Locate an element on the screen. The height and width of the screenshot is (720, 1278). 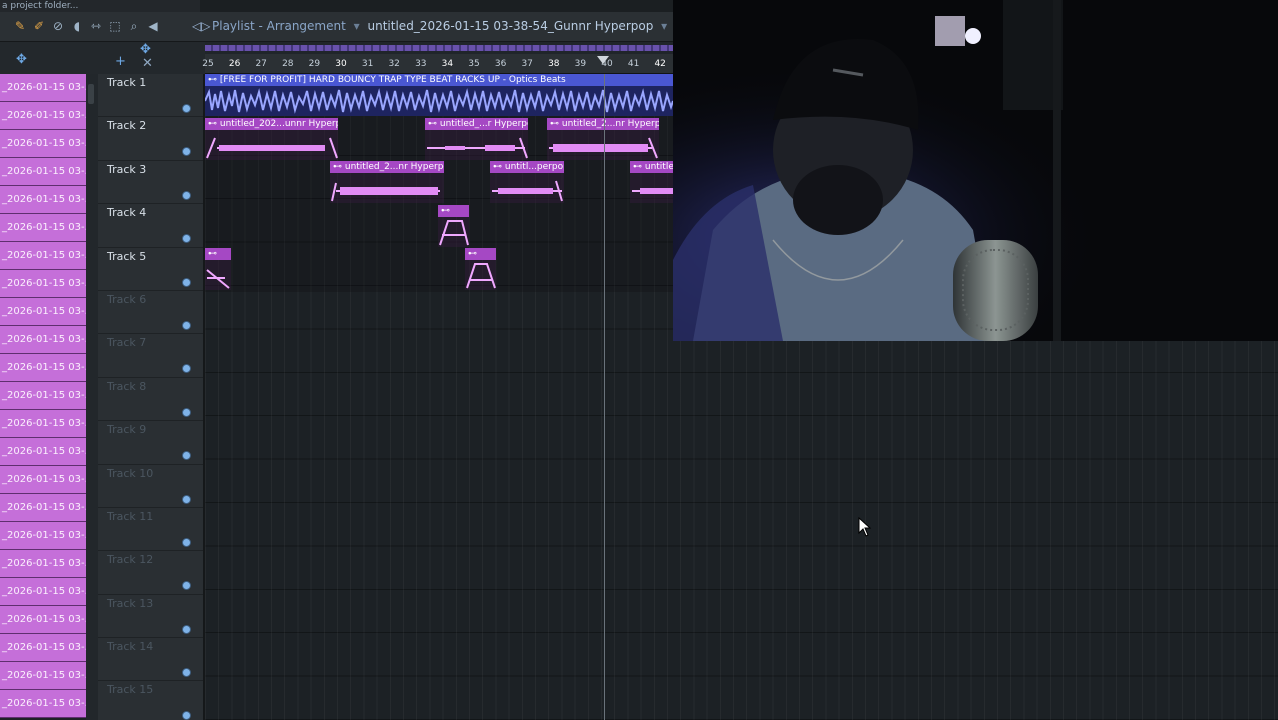
track-header: Track 13 is located at coordinates (150, 617).